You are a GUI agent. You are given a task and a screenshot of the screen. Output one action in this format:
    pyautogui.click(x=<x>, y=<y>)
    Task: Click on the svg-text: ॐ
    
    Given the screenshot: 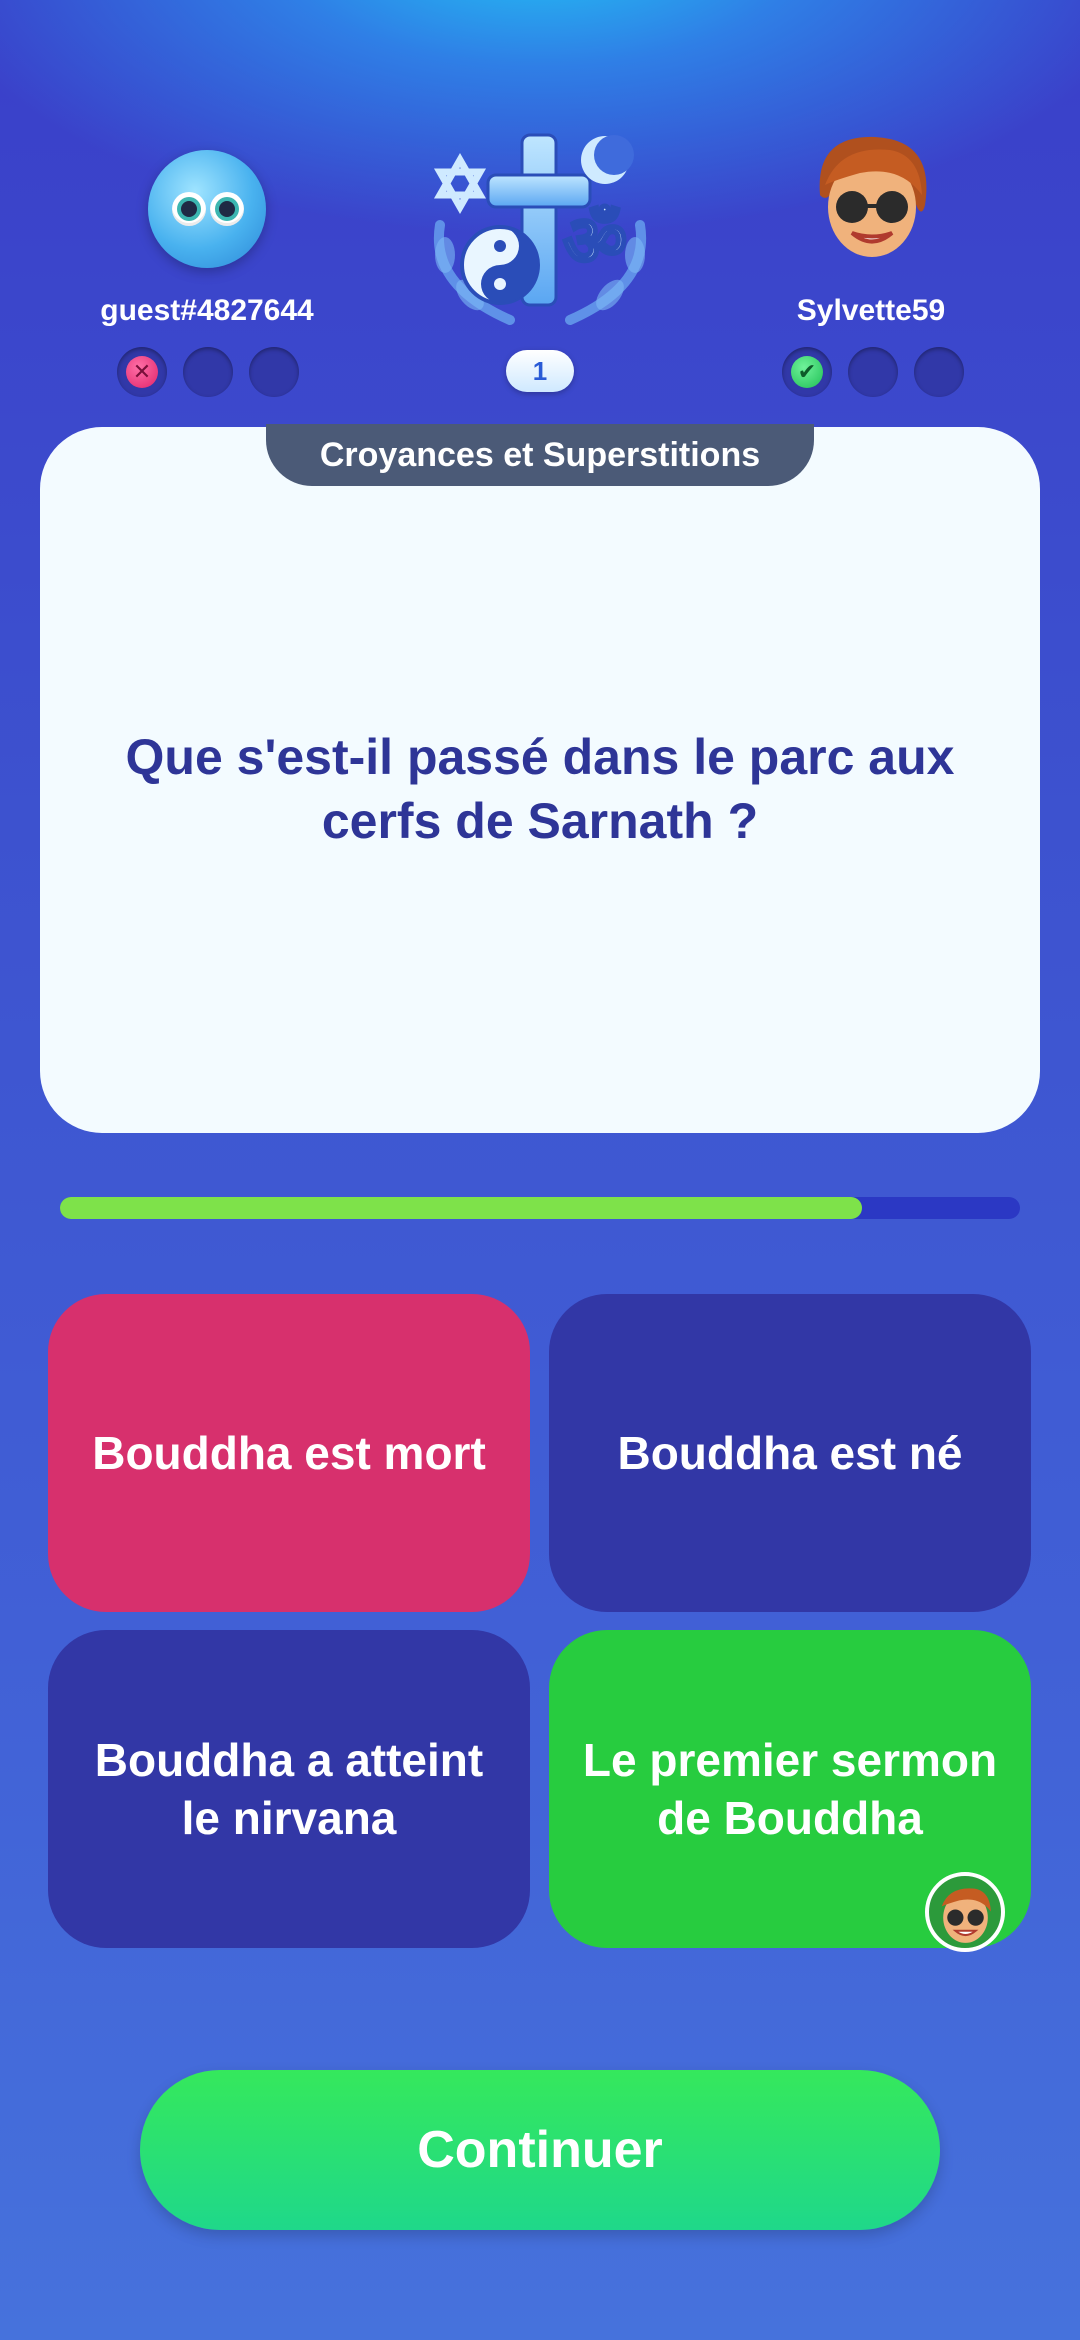 What is the action you would take?
    pyautogui.click(x=595, y=241)
    